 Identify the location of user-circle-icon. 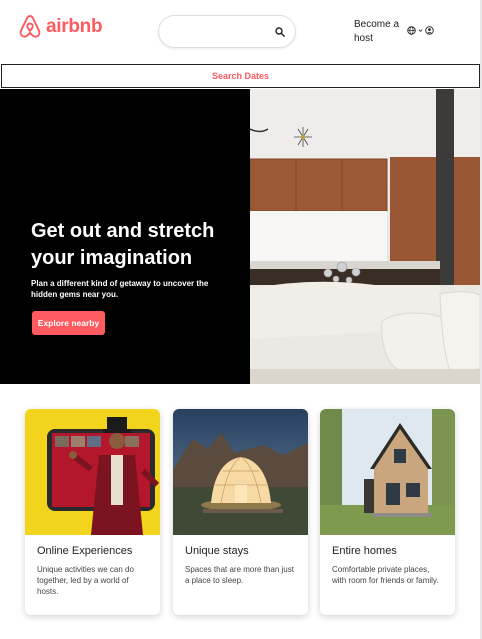
(429, 30).